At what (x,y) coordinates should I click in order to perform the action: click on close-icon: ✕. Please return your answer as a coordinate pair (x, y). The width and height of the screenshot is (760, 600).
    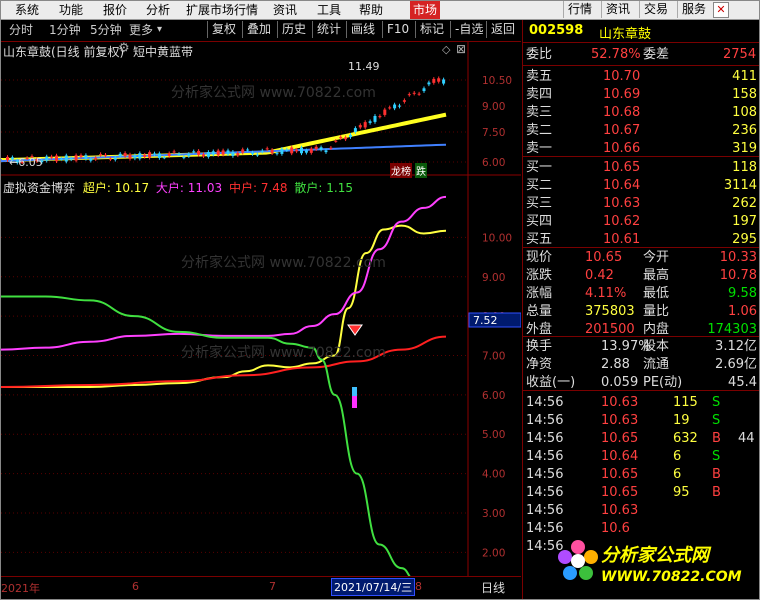
    Looking at the image, I should click on (721, 10).